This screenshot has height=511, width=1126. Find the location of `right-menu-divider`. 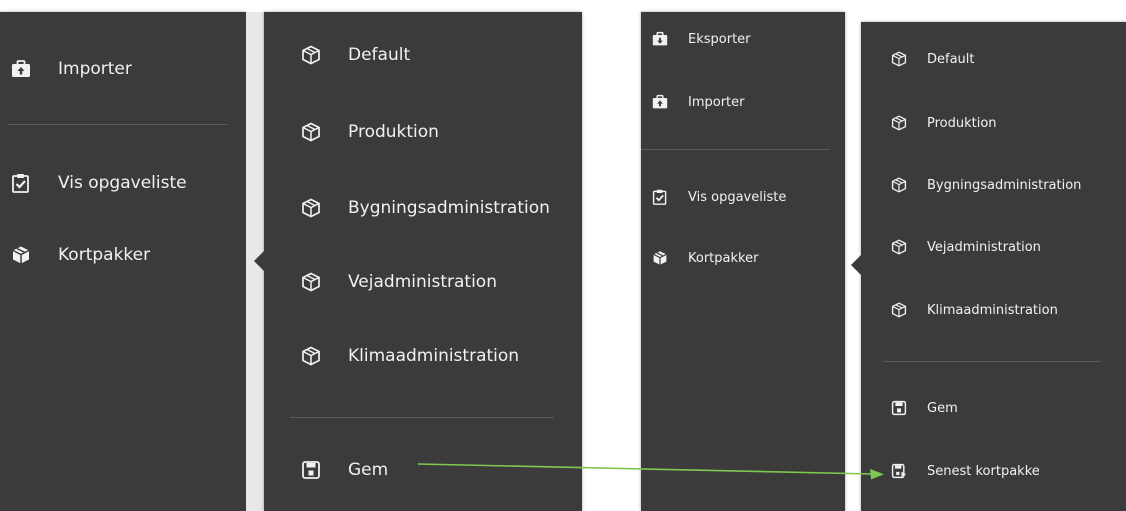

right-menu-divider is located at coordinates (735, 149).